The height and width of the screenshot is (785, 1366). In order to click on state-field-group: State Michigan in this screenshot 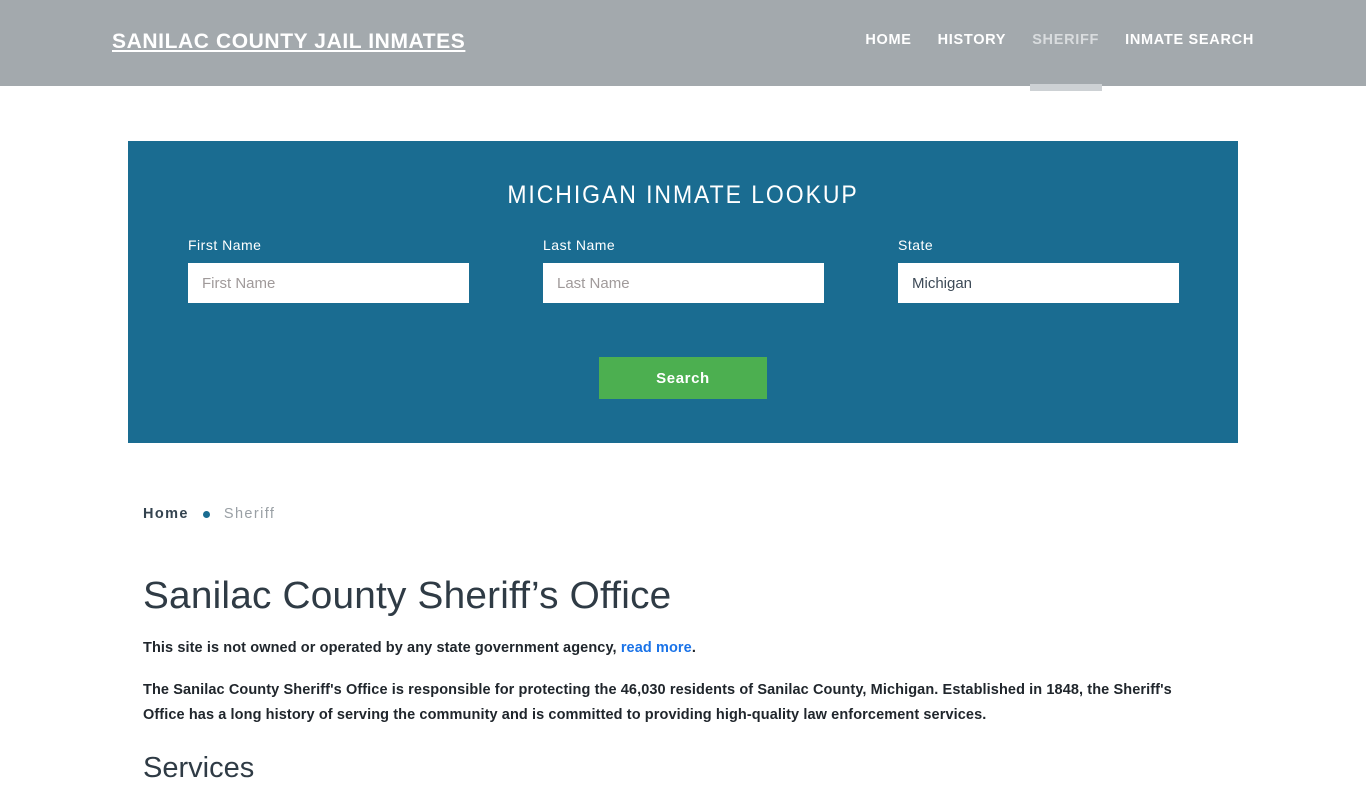, I will do `click(1038, 270)`.